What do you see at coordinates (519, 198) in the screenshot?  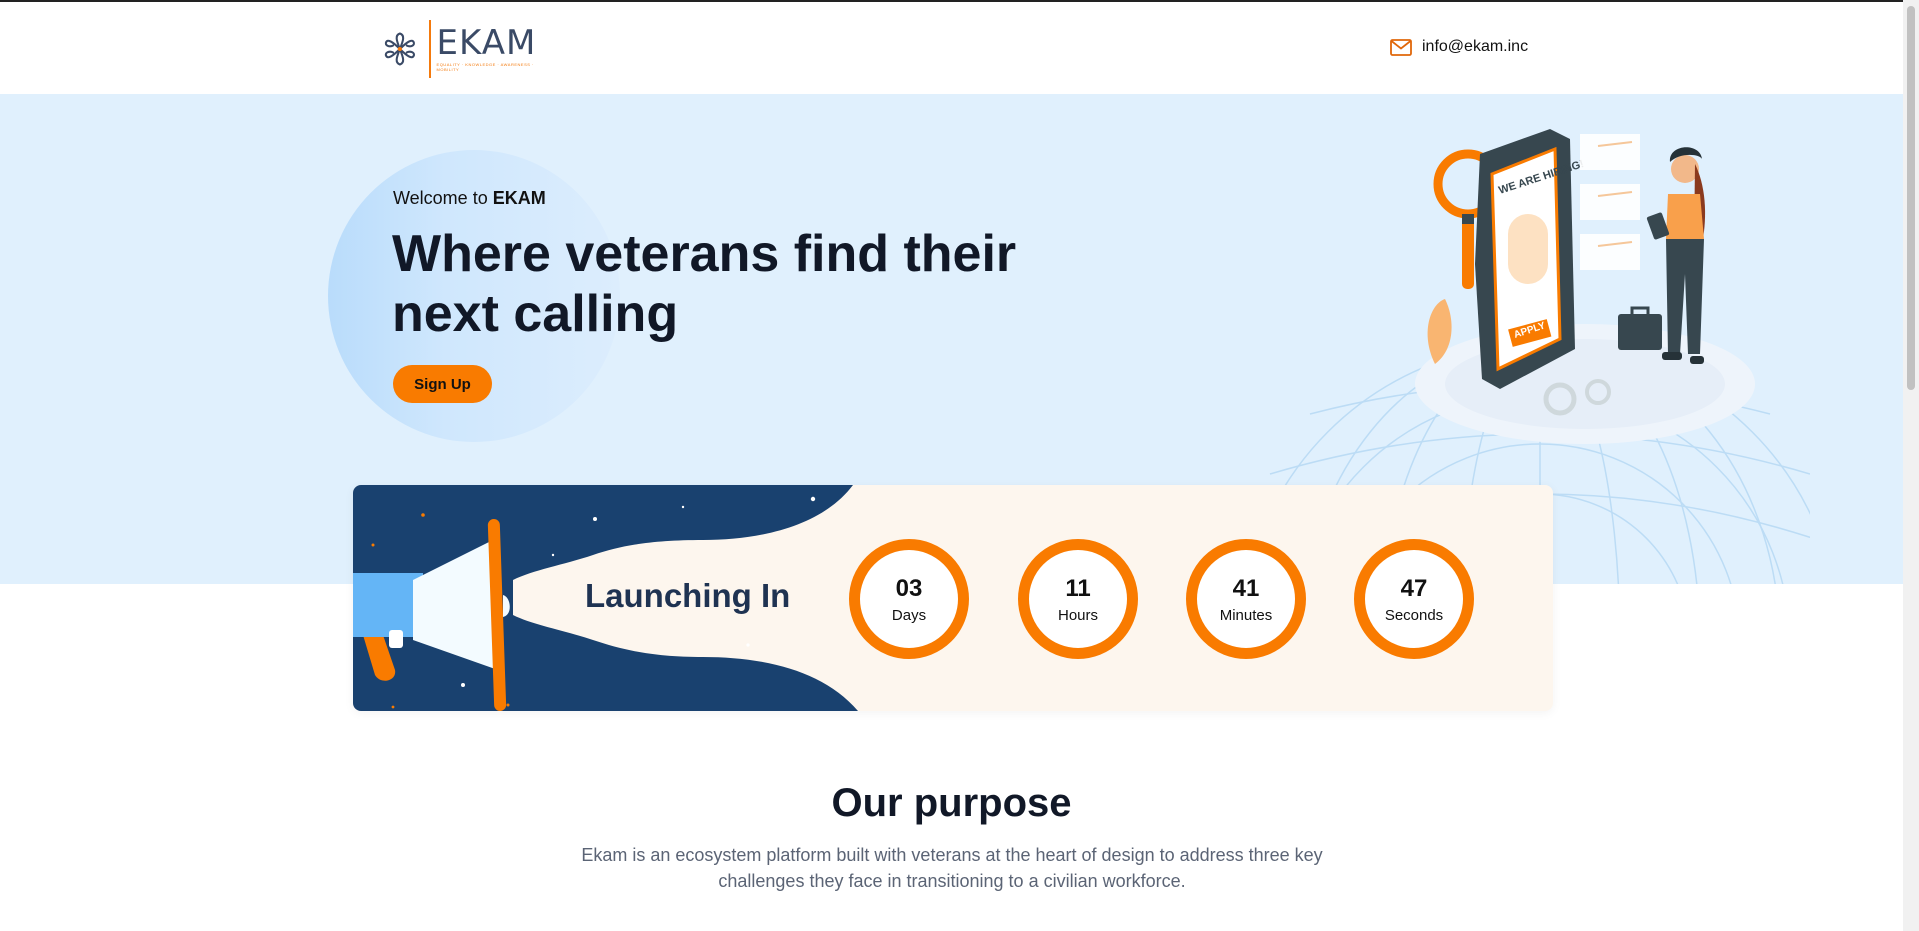 I see `welcome-brand: EKAM` at bounding box center [519, 198].